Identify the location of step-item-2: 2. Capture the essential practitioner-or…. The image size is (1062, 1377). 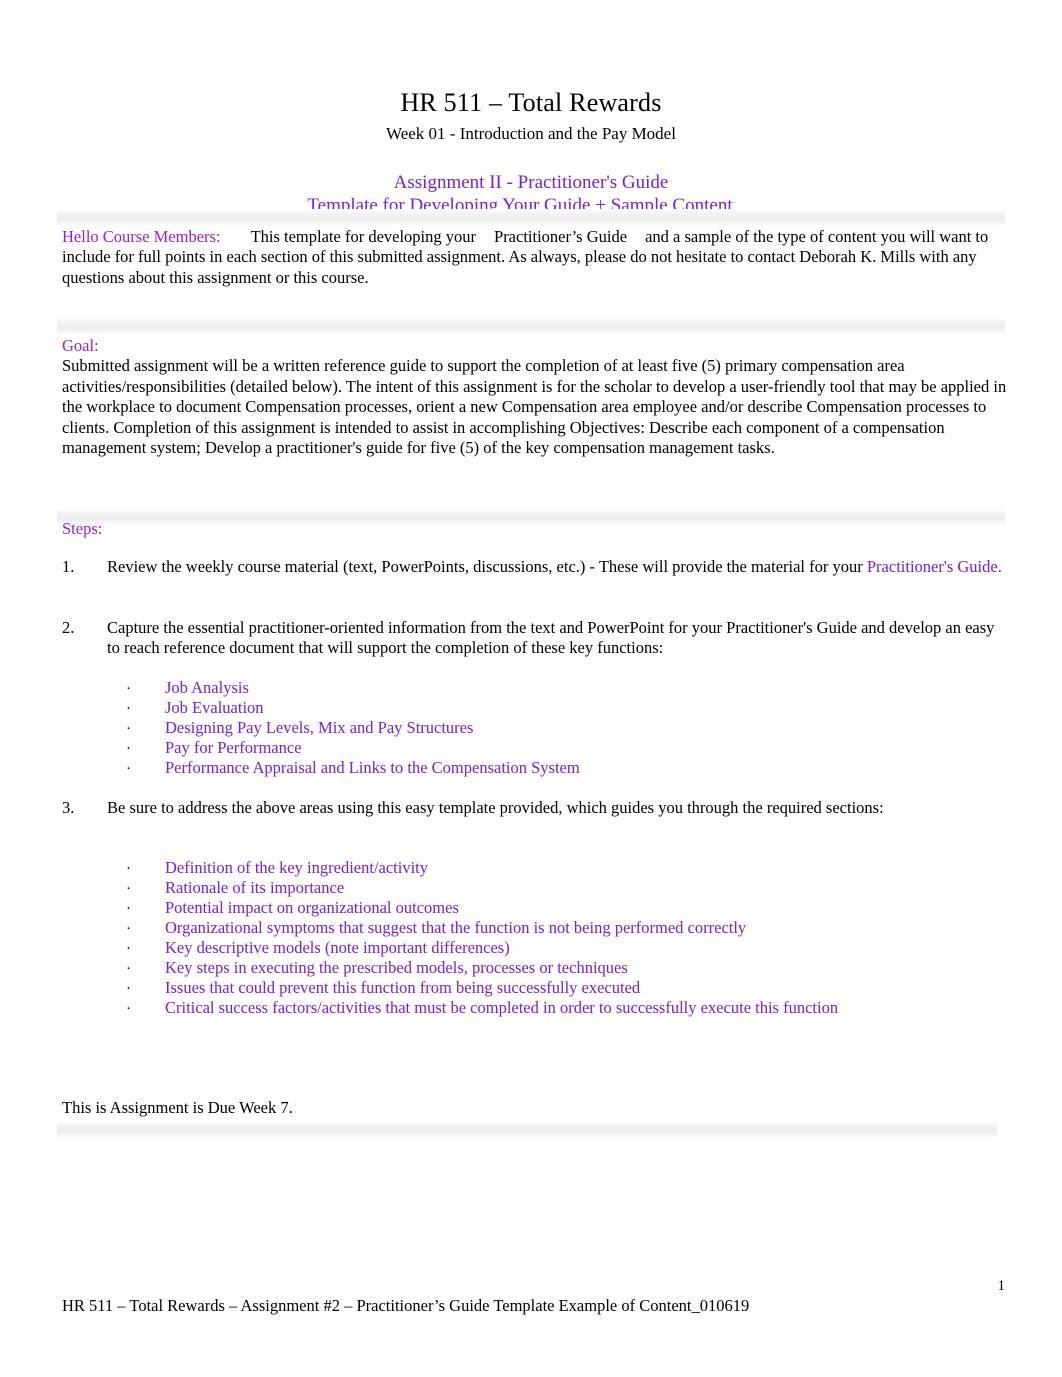
(534, 638).